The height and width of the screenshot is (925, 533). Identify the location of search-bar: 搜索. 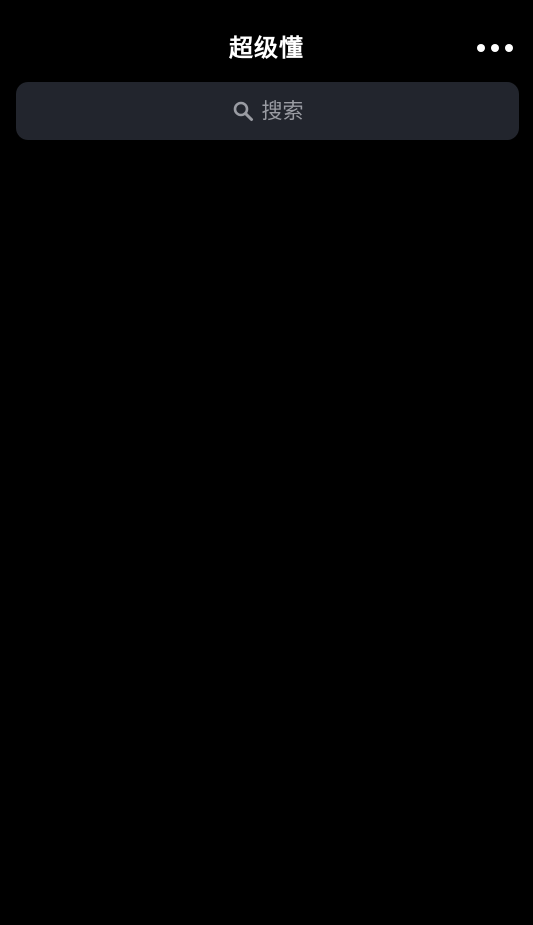
(267, 111).